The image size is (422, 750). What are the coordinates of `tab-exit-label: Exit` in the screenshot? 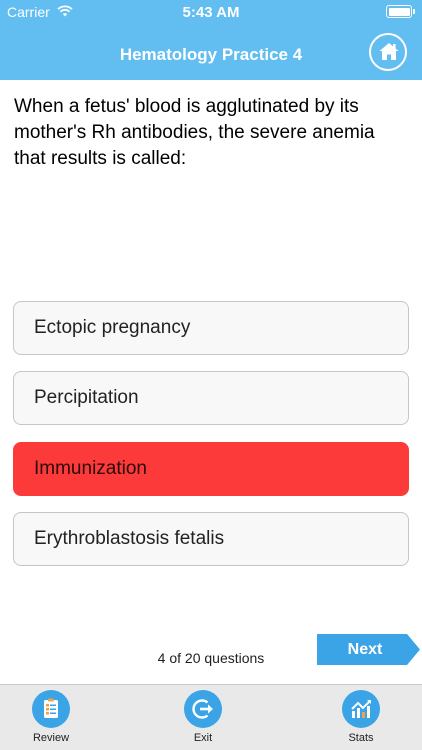 It's located at (203, 738).